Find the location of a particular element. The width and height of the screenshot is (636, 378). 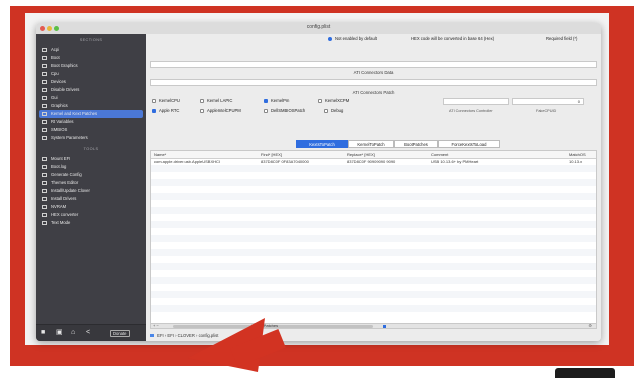

black-tab-fragment is located at coordinates (585, 373).